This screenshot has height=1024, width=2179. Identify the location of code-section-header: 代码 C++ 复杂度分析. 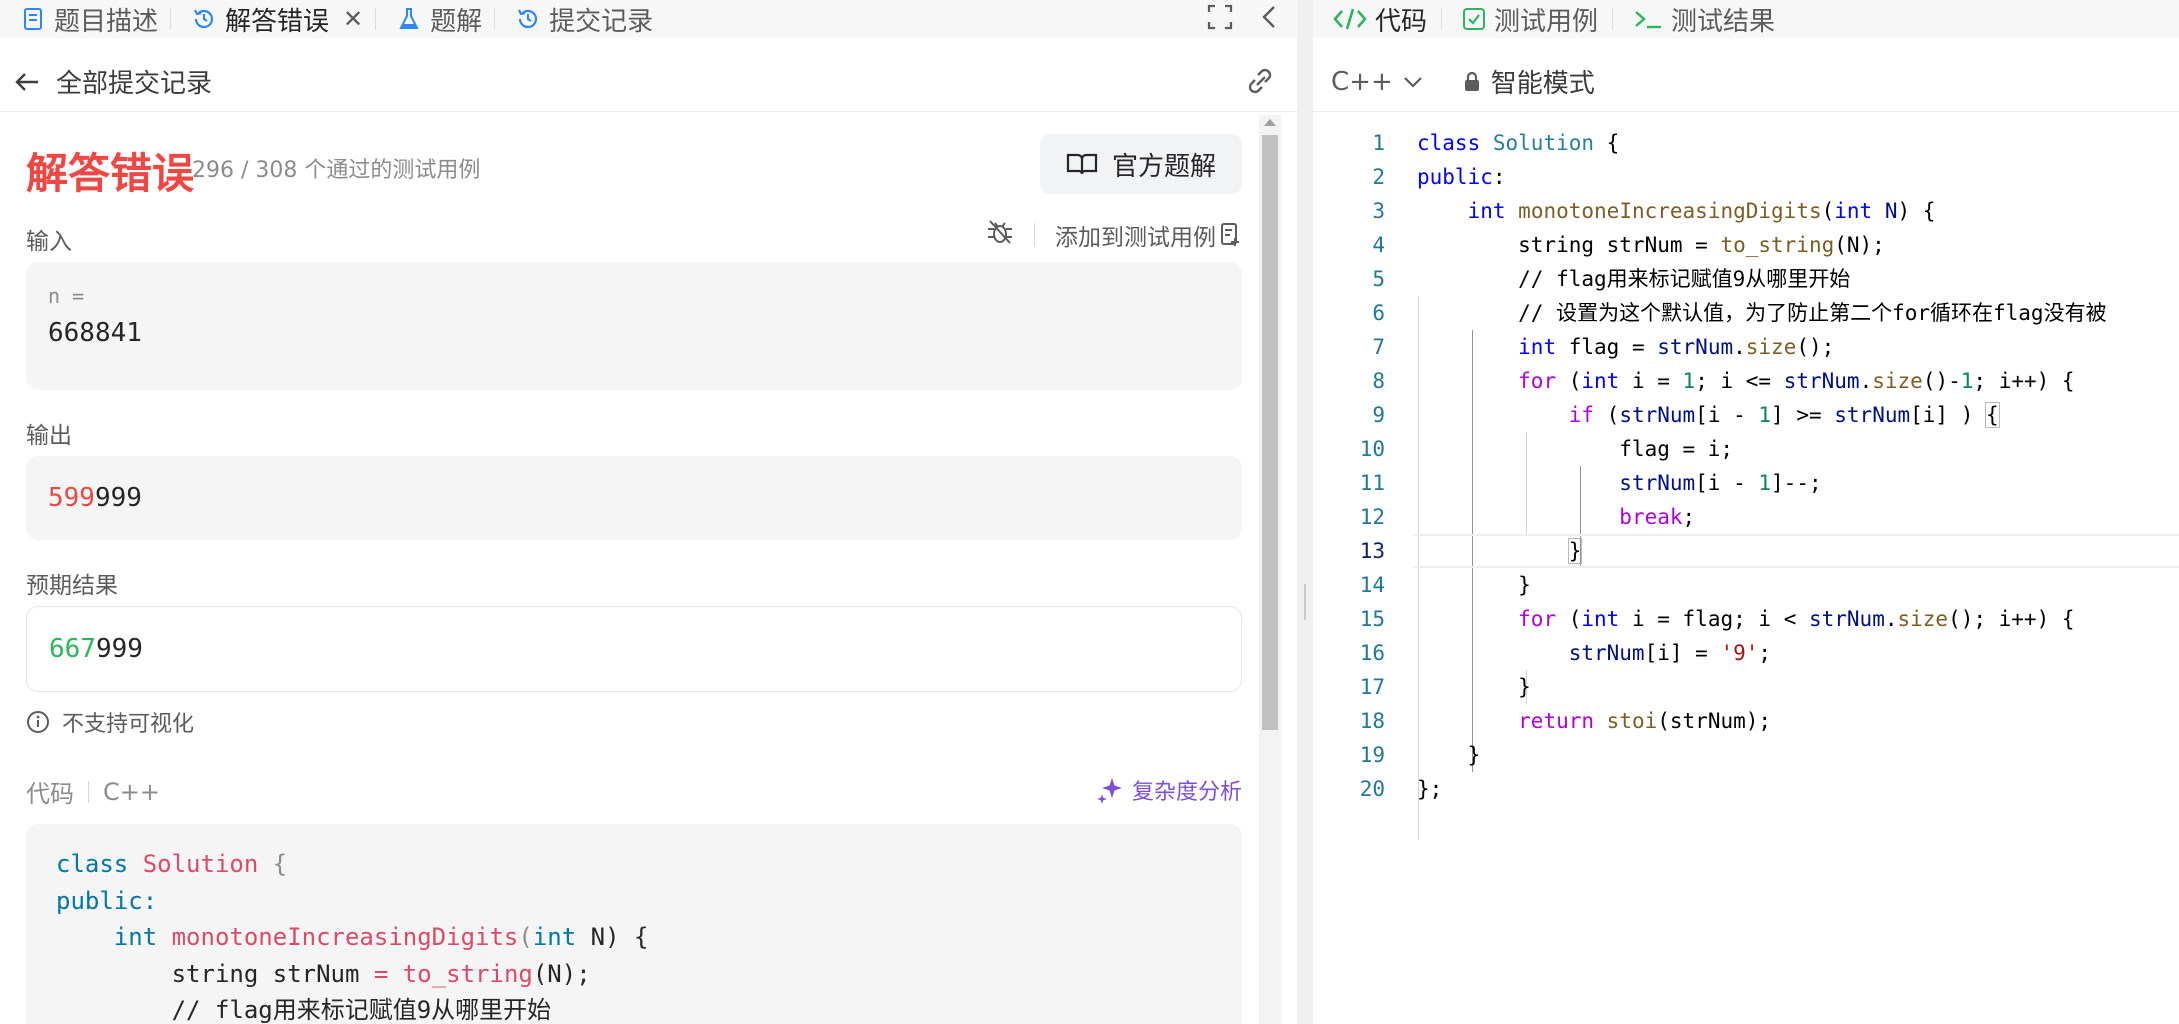
(634, 791).